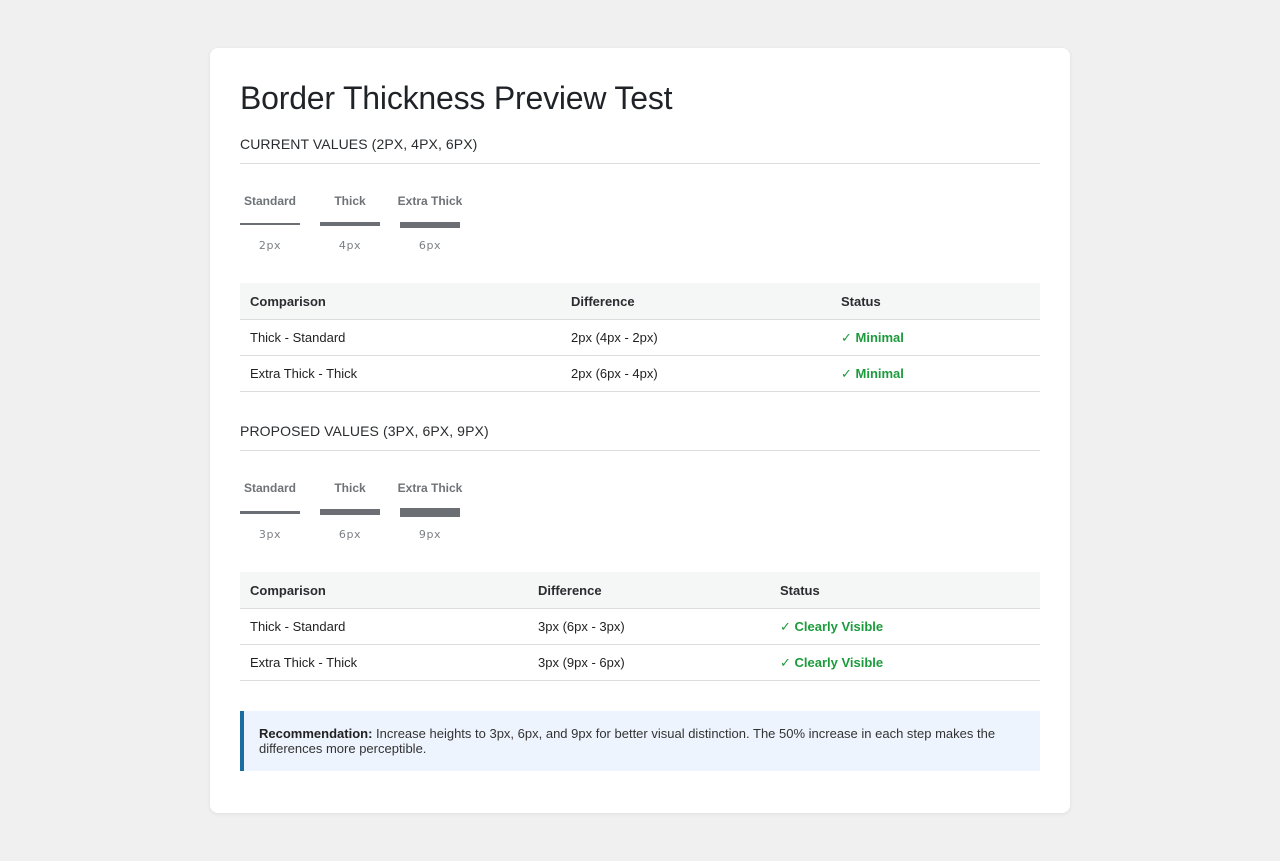  What do you see at coordinates (640, 149) in the screenshot?
I see `section-title-current: CURRENT VALUES (2px, 4px, 6px)` at bounding box center [640, 149].